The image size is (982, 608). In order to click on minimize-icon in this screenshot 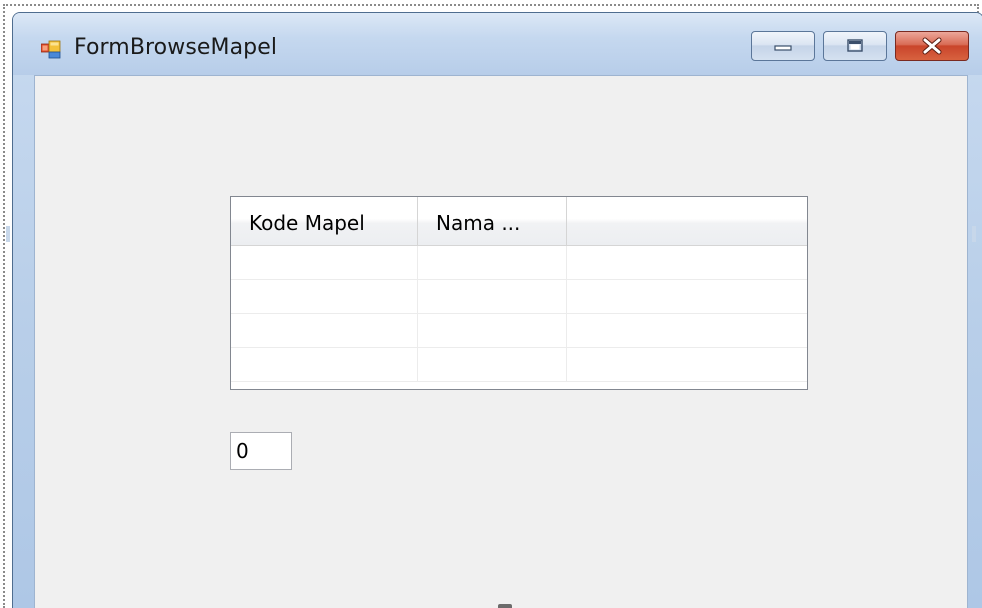, I will do `click(783, 48)`.